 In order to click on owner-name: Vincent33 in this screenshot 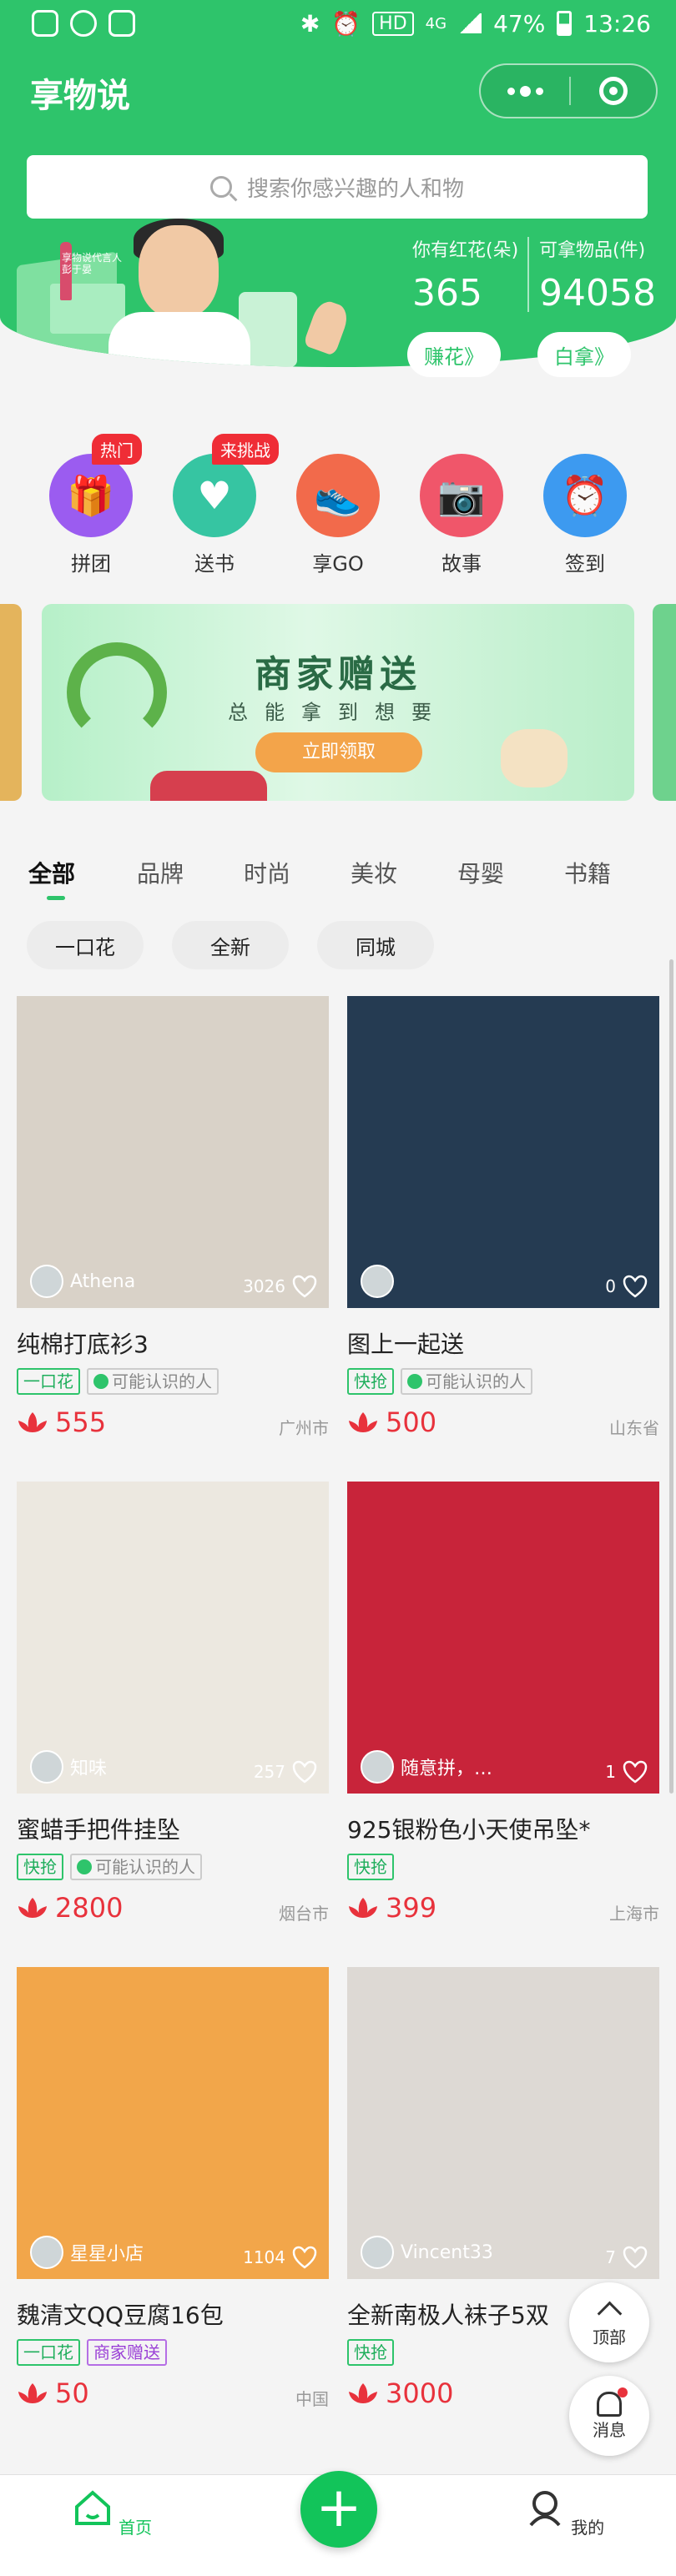, I will do `click(447, 2252)`.